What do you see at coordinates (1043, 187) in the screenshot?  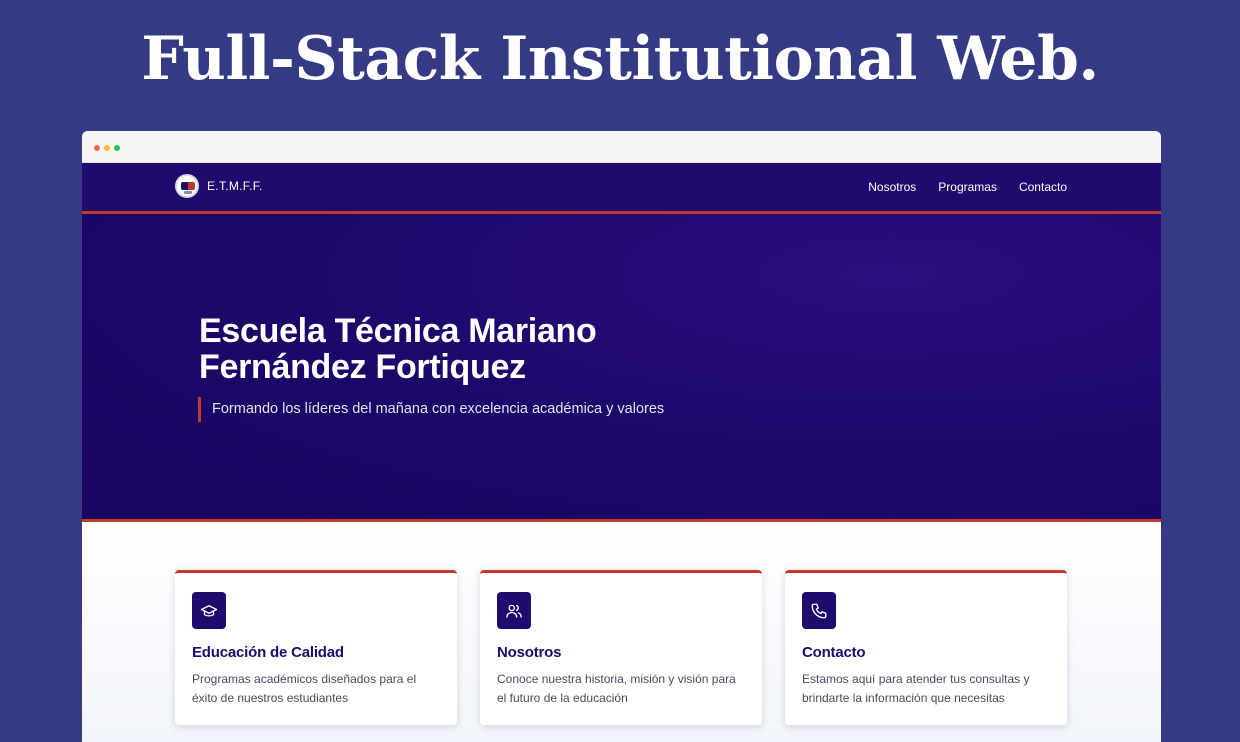 I see `nav-link-contacto: Contacto` at bounding box center [1043, 187].